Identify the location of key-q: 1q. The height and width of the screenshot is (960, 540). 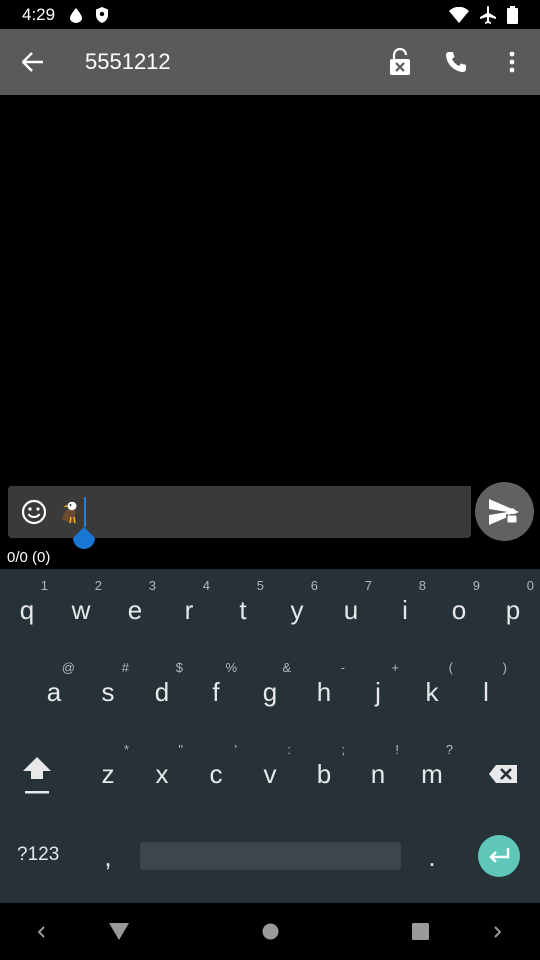
(27, 610).